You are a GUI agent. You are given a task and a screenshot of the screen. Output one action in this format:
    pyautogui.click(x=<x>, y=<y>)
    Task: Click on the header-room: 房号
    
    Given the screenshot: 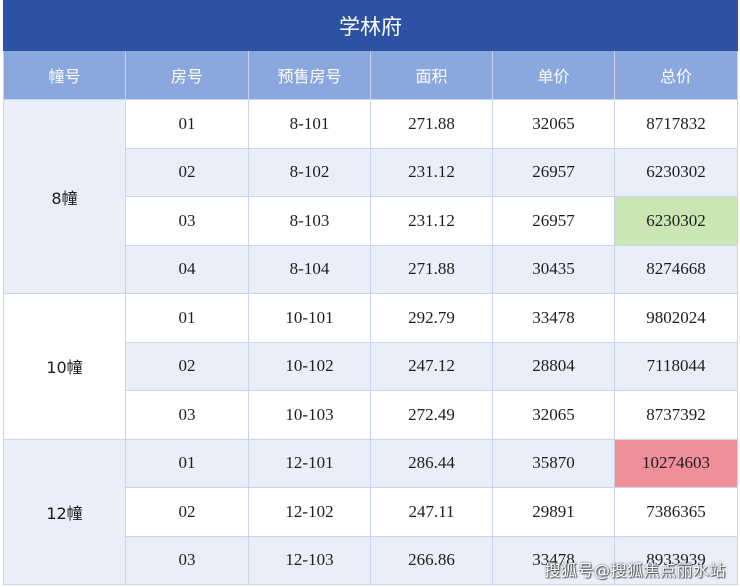 What is the action you would take?
    pyautogui.click(x=187, y=75)
    